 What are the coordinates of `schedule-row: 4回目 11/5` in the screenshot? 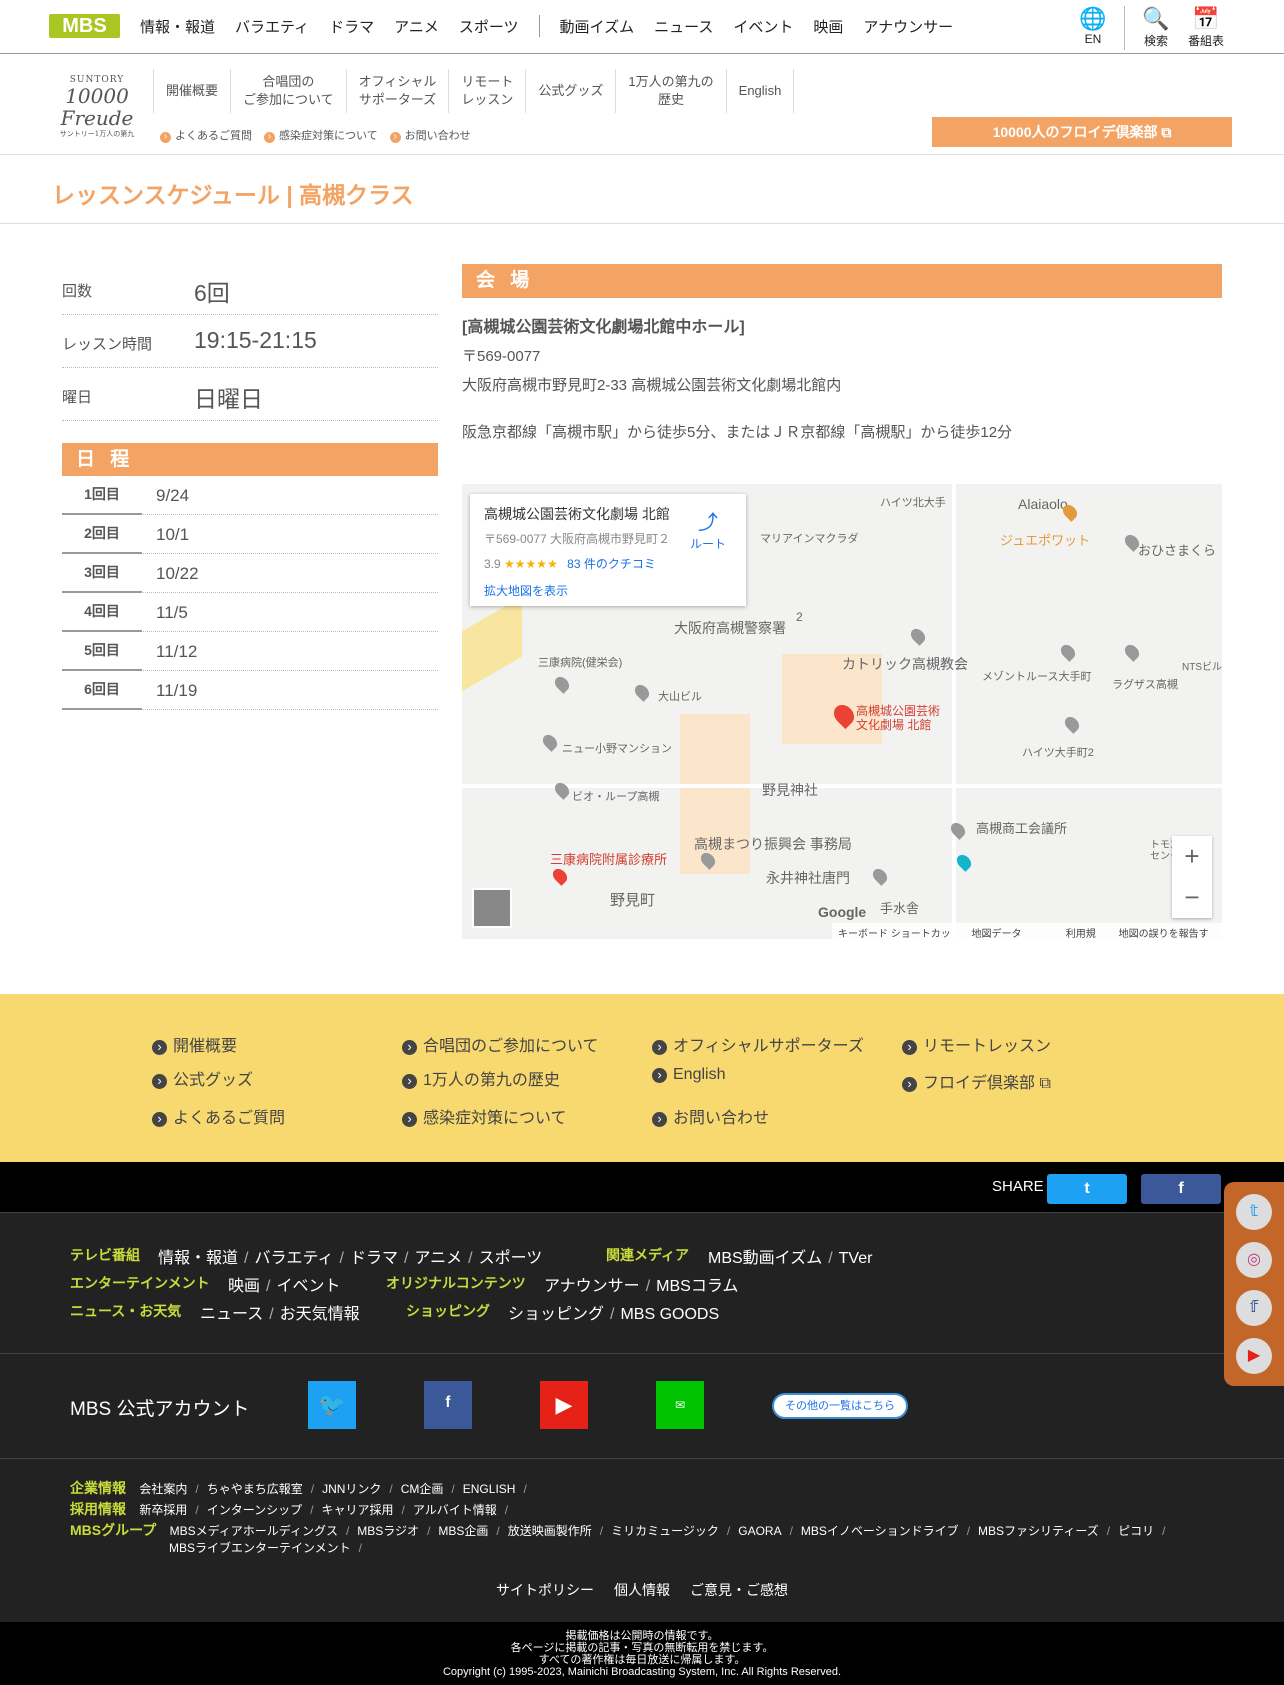 It's located at (250, 612).